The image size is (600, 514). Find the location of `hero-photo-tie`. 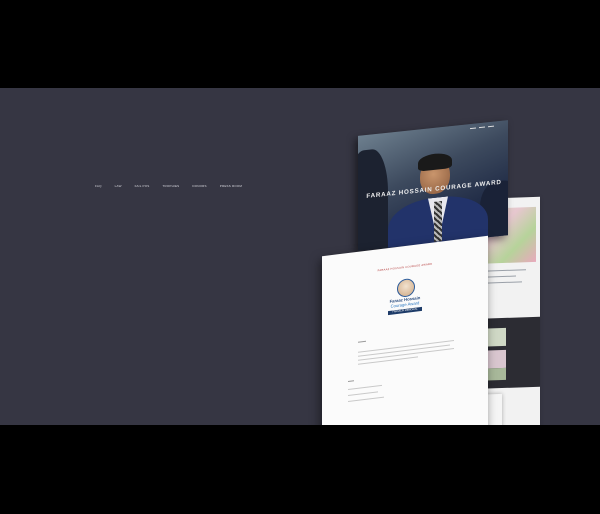

hero-photo-tie is located at coordinates (438, 221).